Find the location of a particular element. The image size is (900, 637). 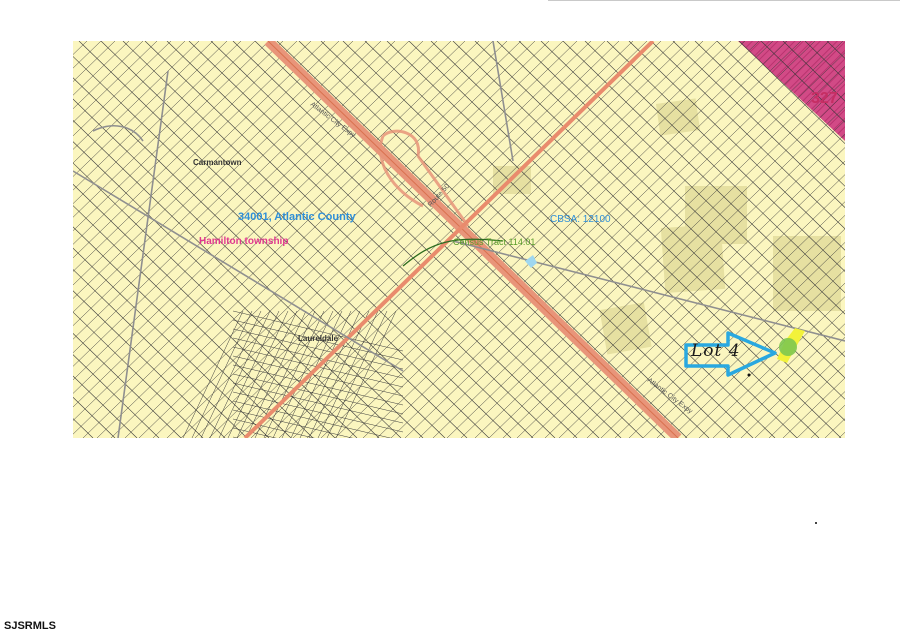

mls-footer-label: SJSRMLS is located at coordinates (30, 626).